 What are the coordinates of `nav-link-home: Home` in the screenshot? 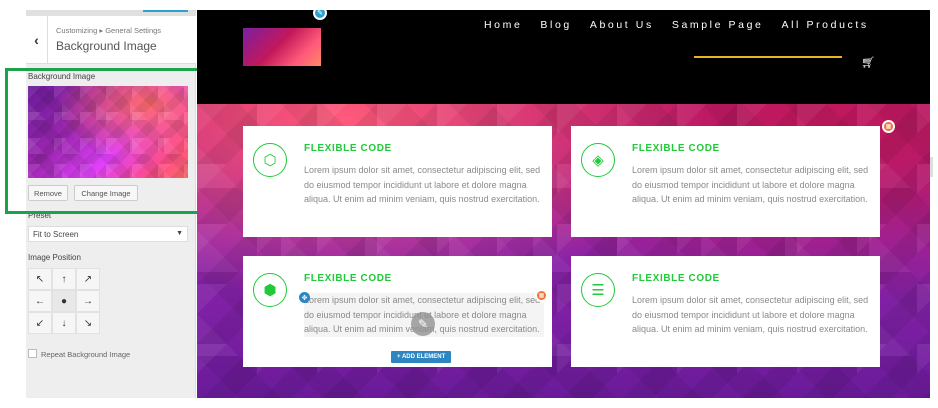 It's located at (503, 25).